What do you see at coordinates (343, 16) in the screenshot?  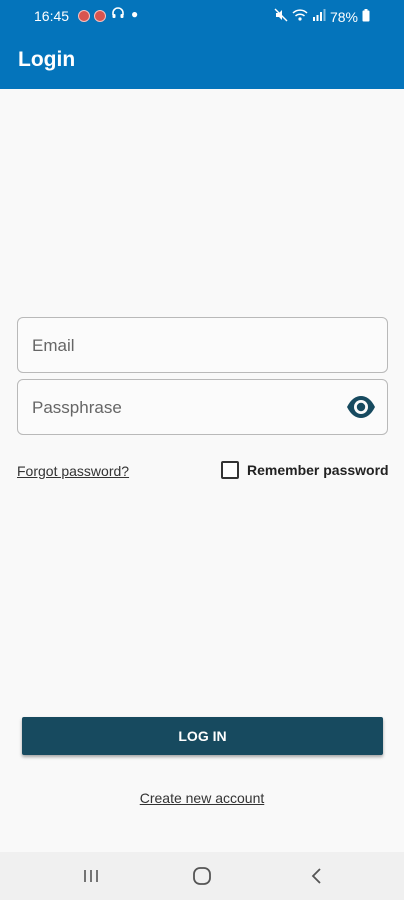 I see `battery-level: 78%` at bounding box center [343, 16].